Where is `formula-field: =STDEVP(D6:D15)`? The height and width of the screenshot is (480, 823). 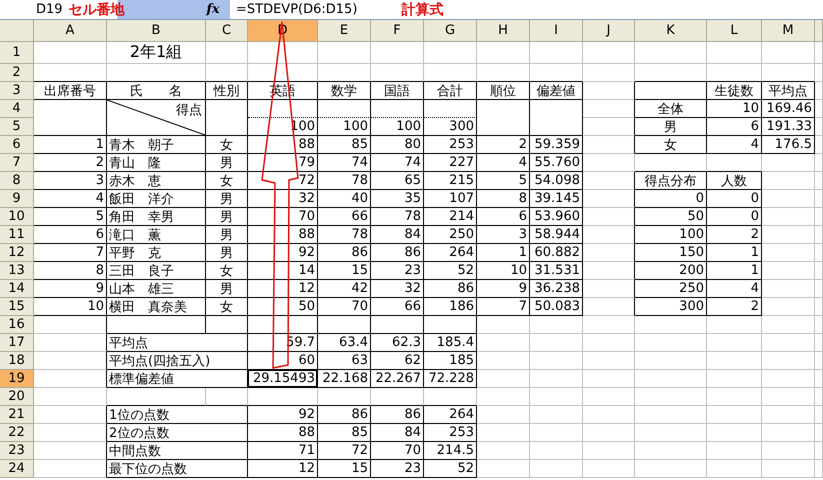
formula-field: =STDEVP(D6:D15) is located at coordinates (297, 9).